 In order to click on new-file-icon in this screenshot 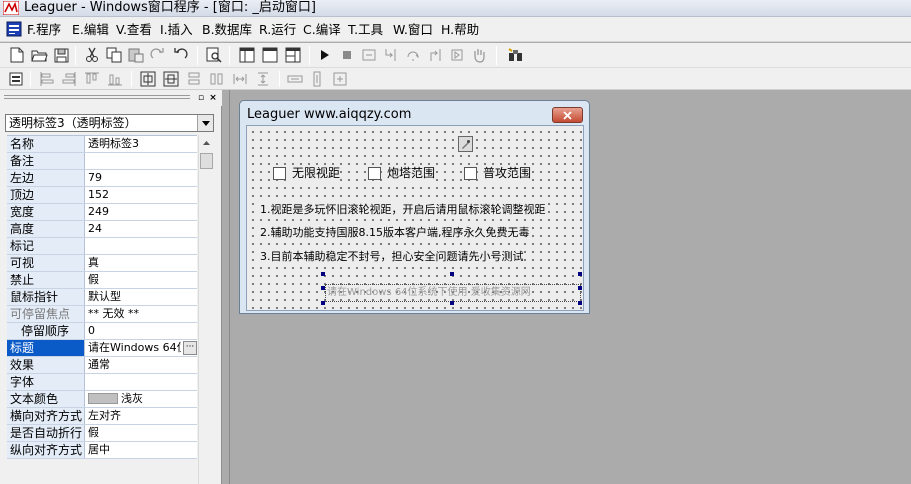, I will do `click(17, 55)`.